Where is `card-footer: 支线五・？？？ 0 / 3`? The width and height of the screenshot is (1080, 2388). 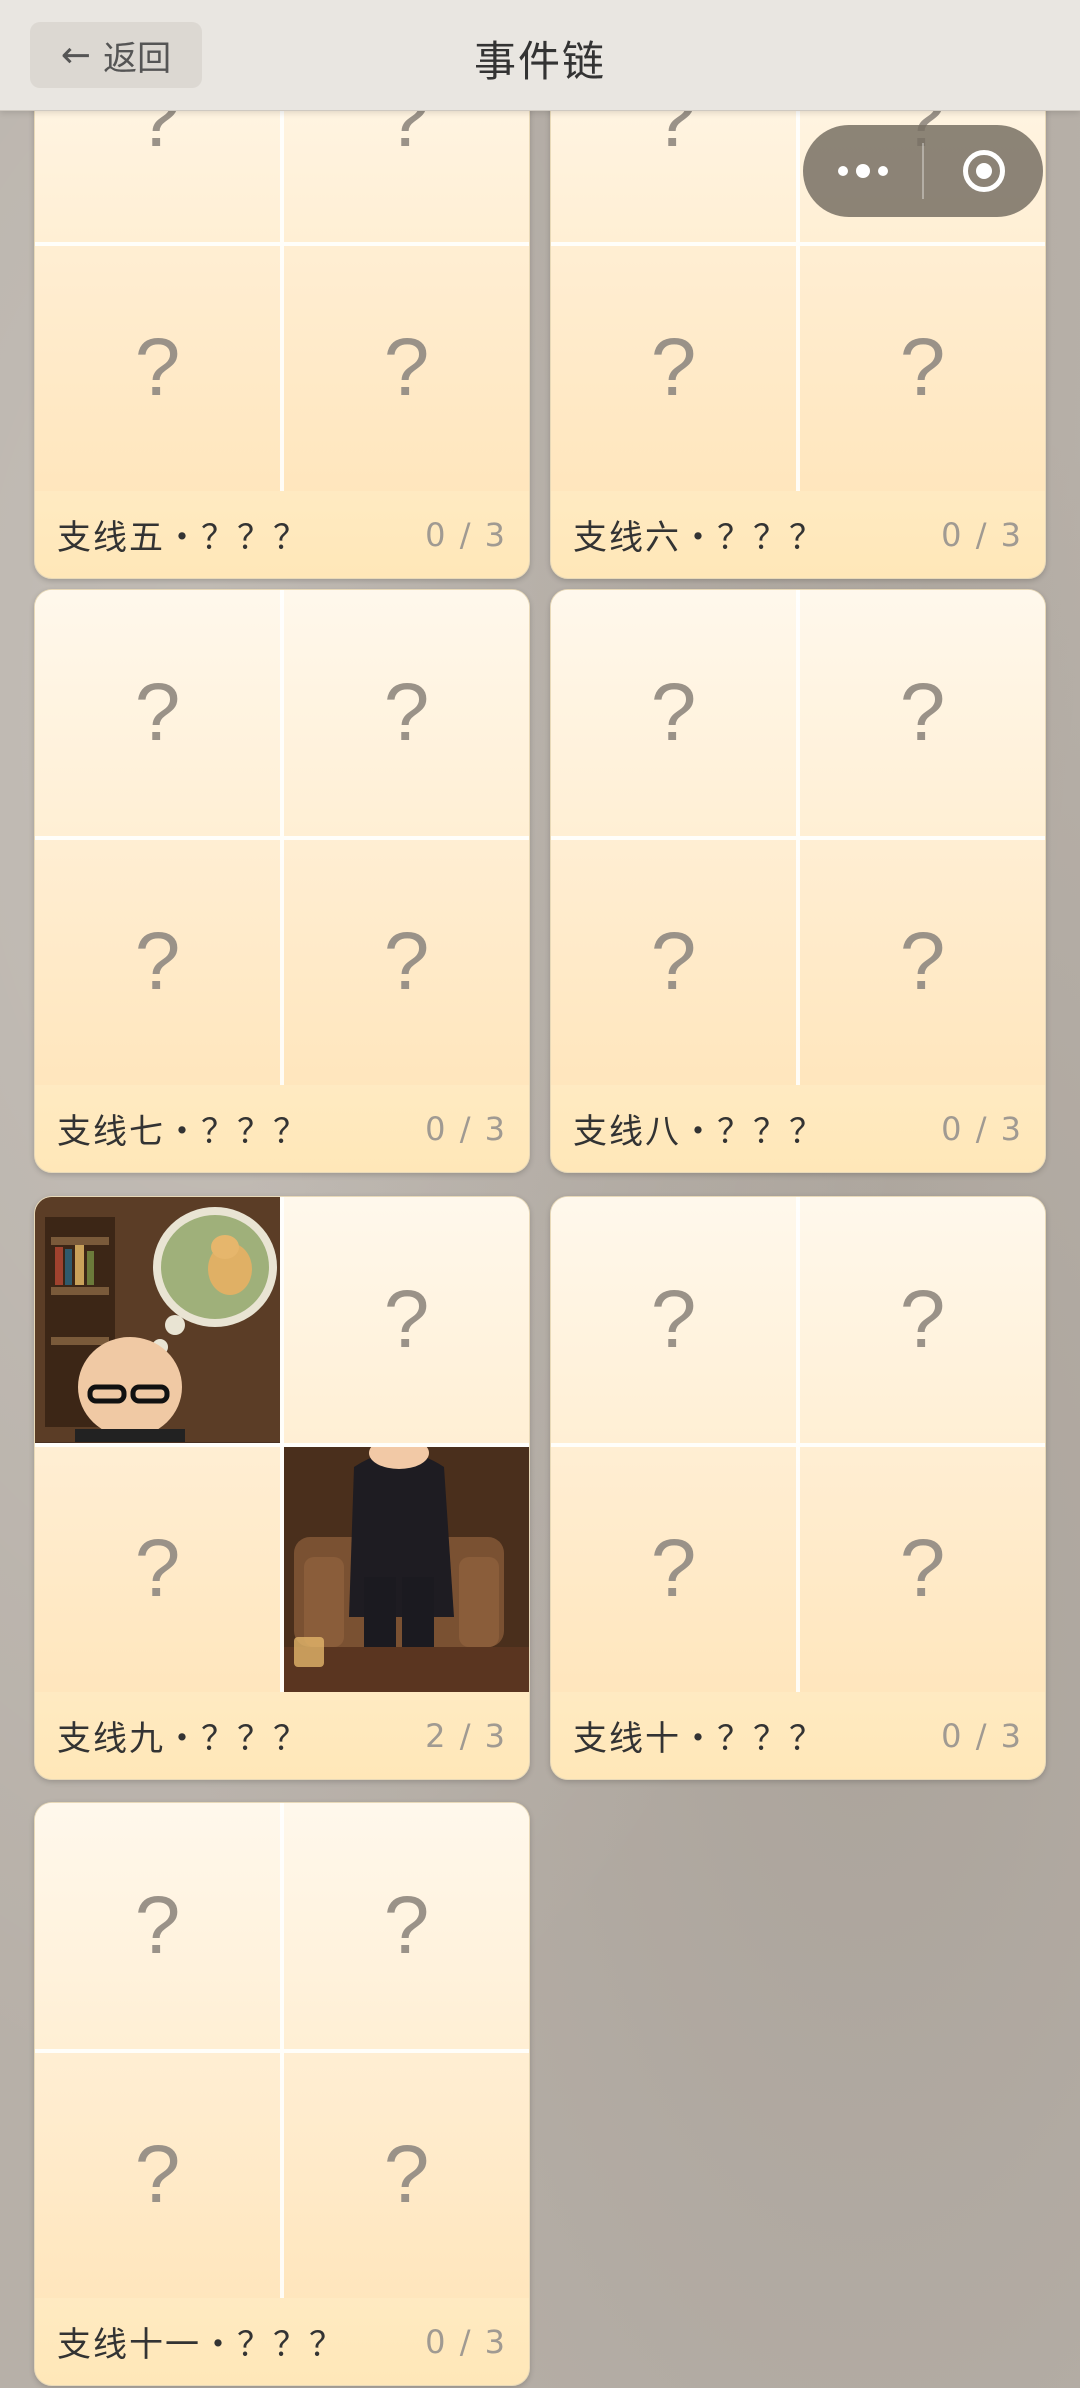
card-footer: 支线五・？？？ 0 / 3 is located at coordinates (282, 534).